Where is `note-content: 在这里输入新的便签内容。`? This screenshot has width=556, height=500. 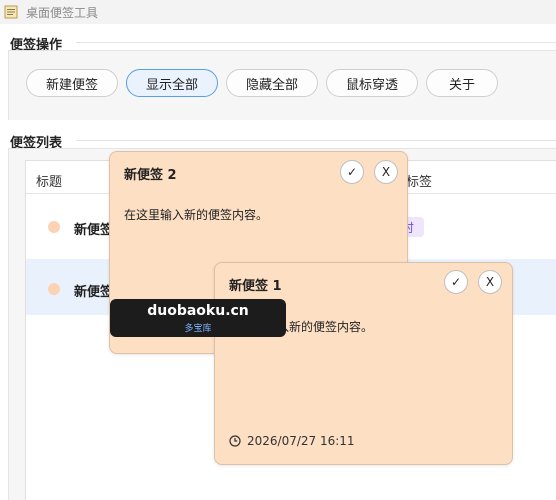 note-content: 在这里输入新的便签内容。 is located at coordinates (196, 214).